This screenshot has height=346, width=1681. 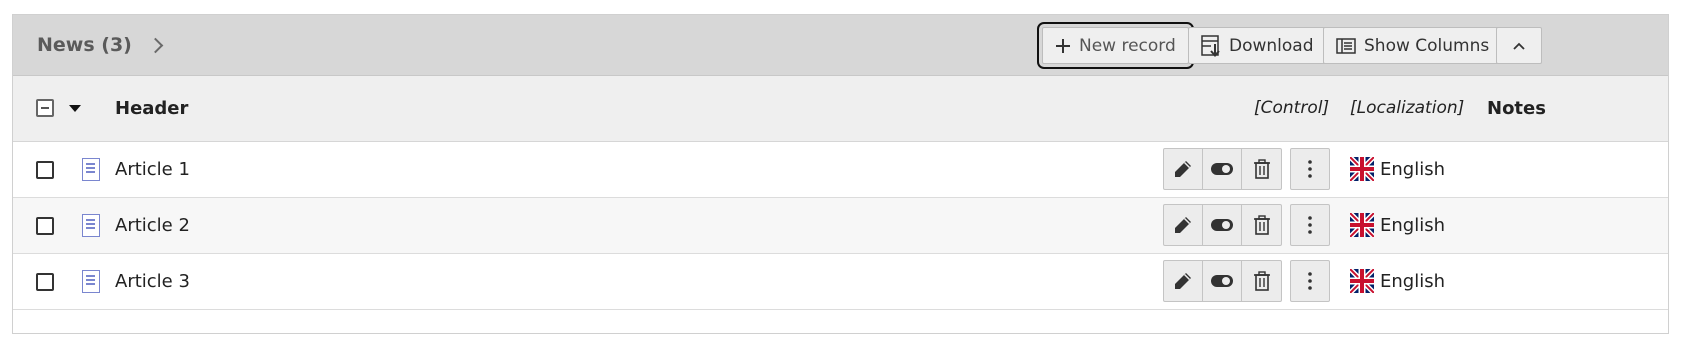 What do you see at coordinates (152, 225) in the screenshot?
I see `row-title: Article 2` at bounding box center [152, 225].